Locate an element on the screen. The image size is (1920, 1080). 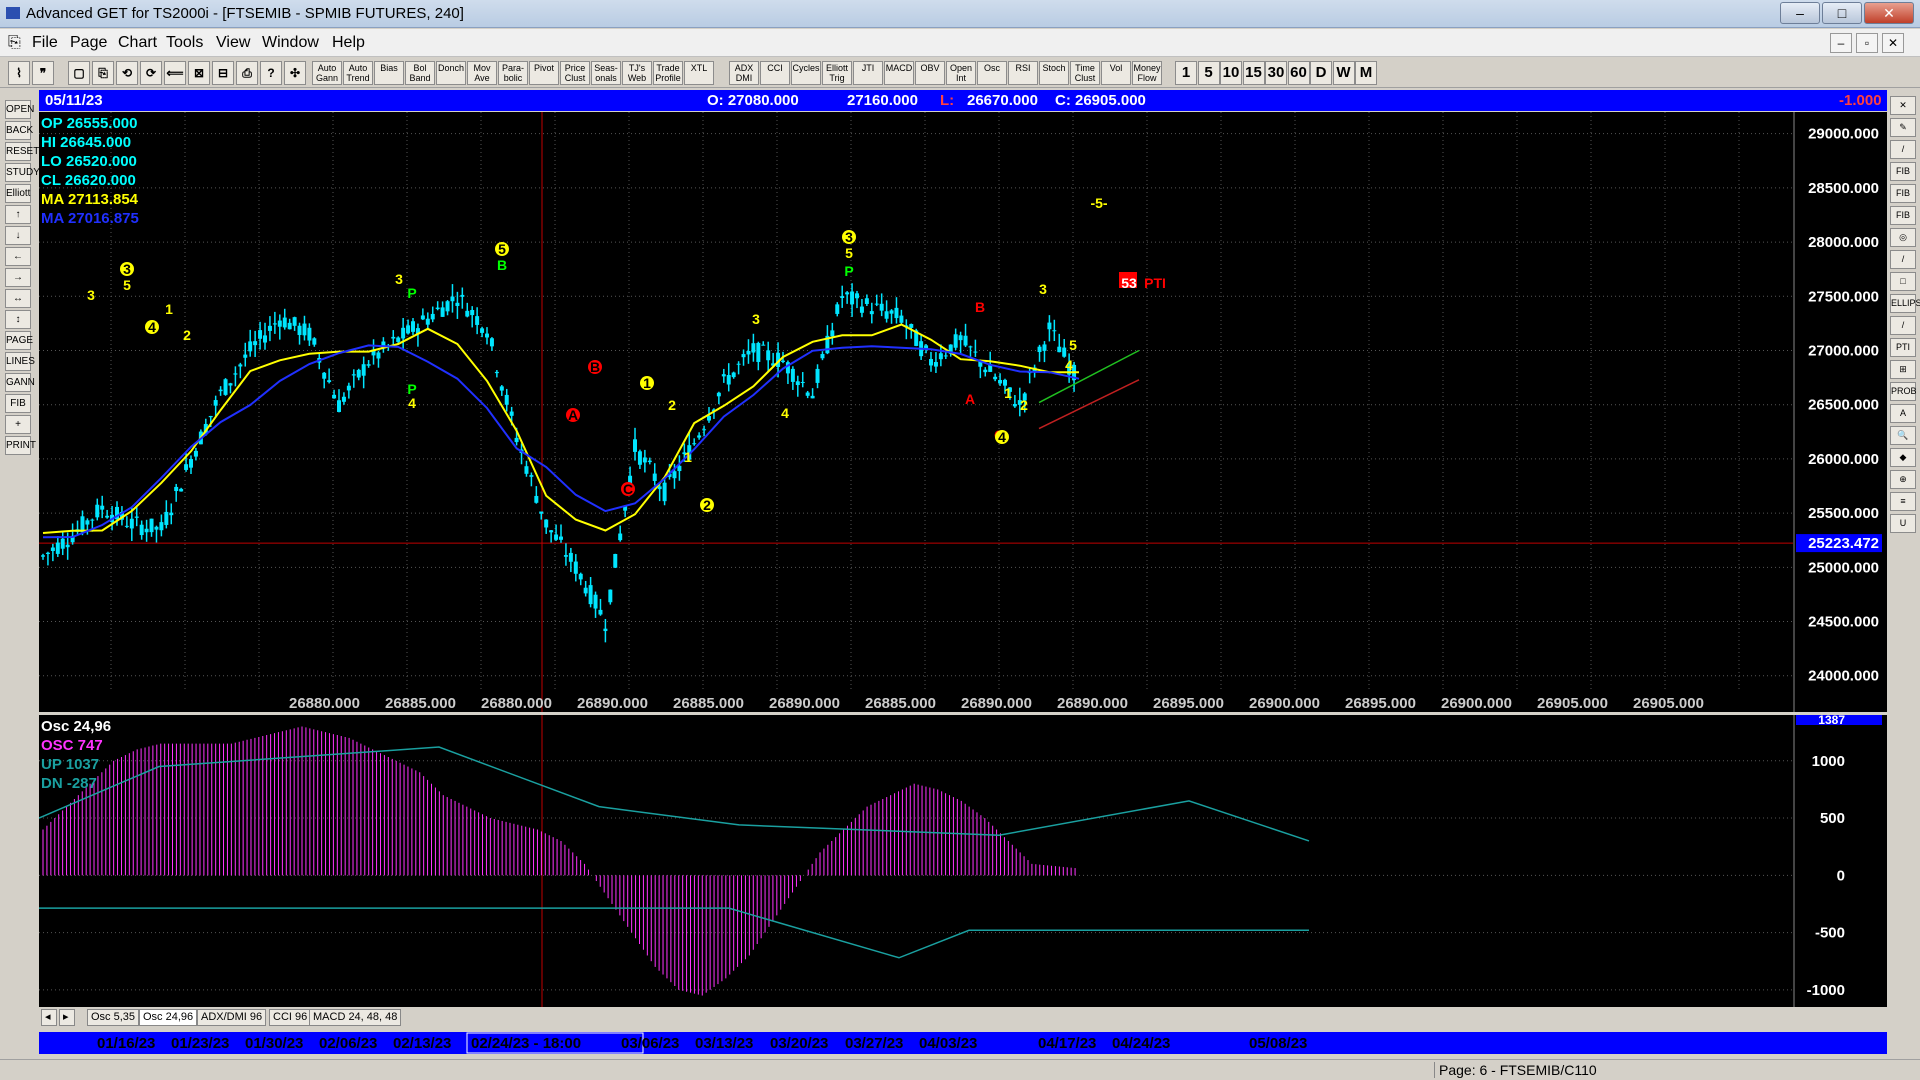
close-button: ✕ is located at coordinates (1889, 13).